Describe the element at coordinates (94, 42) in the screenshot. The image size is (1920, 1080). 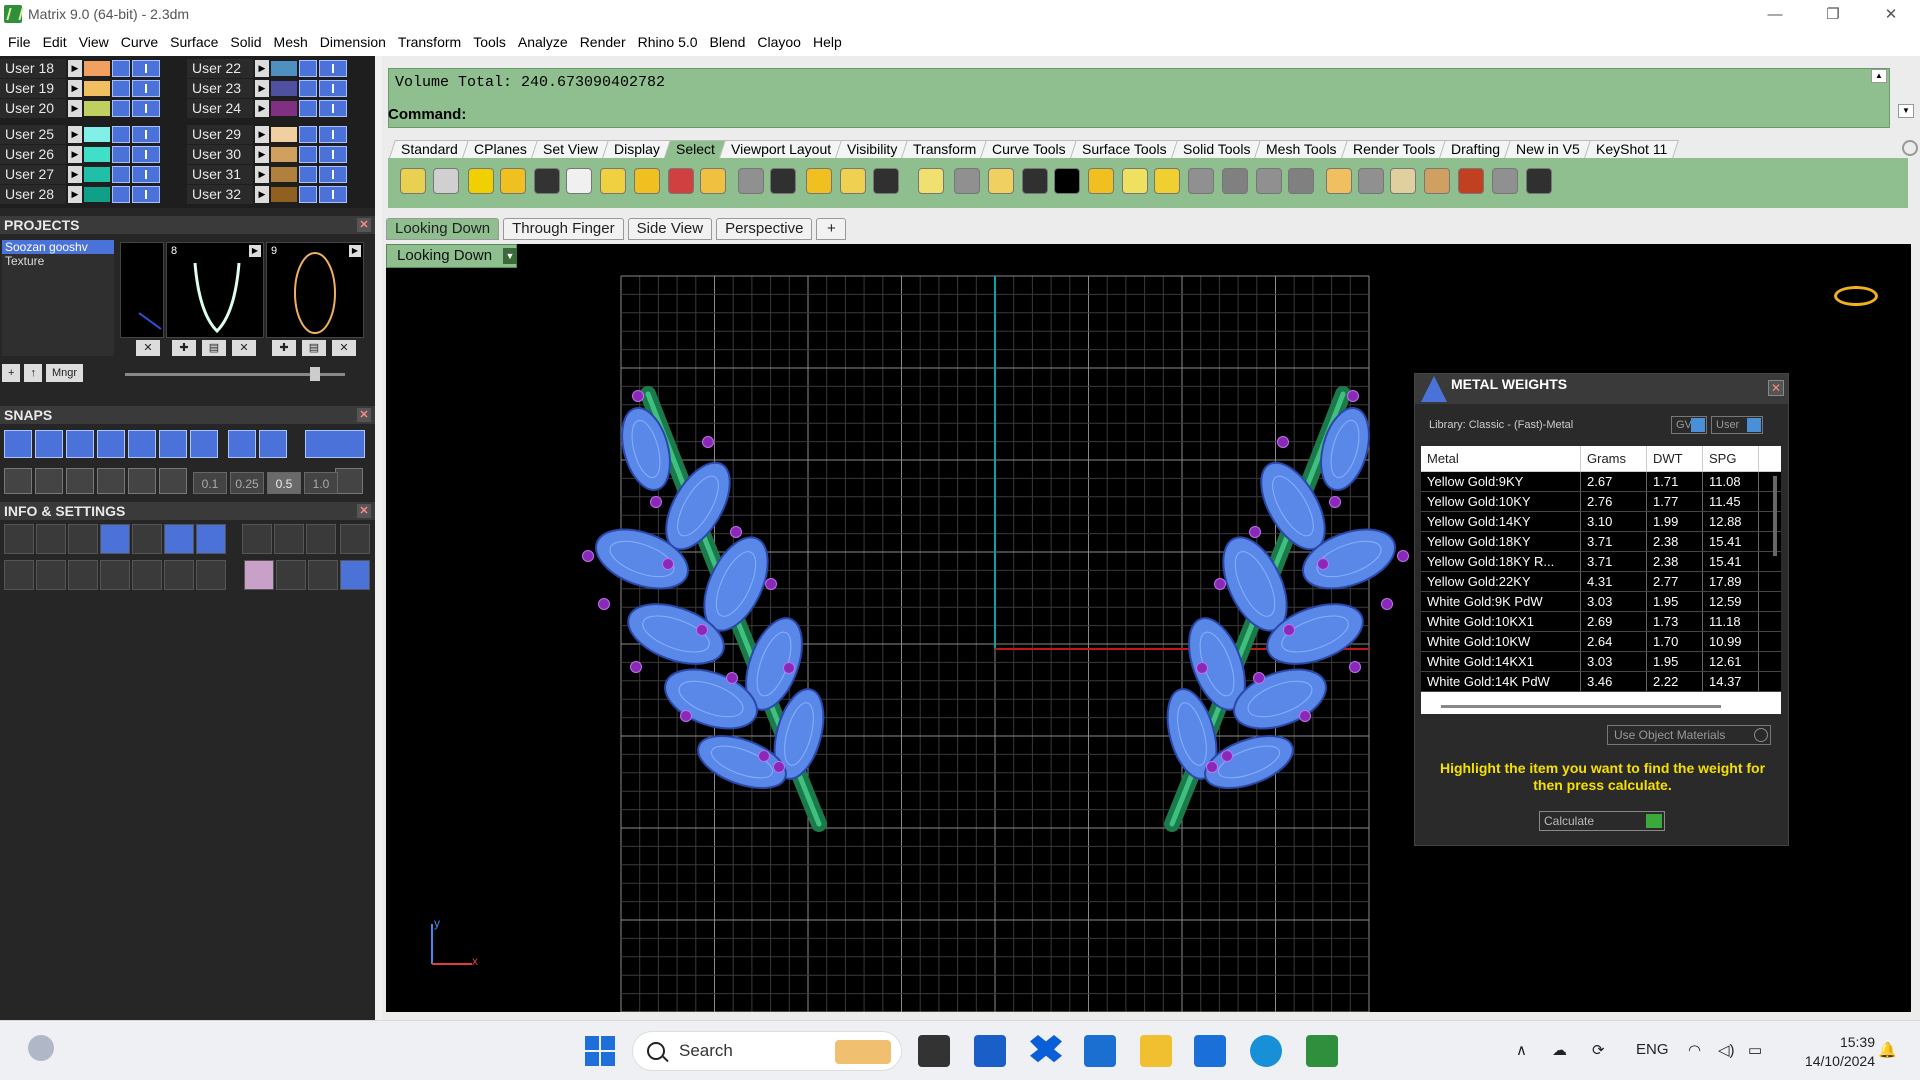
I see `menu-view: View` at that location.